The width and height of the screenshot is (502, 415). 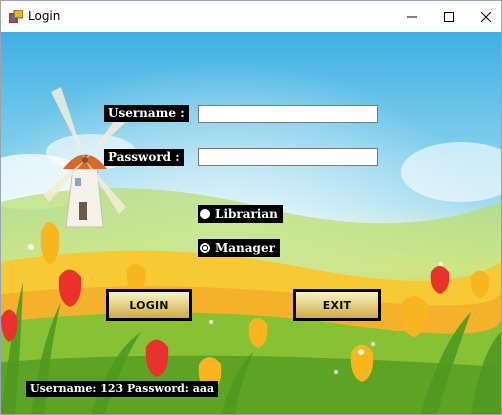 I want to click on exit-button-label: EXIT, so click(x=337, y=305).